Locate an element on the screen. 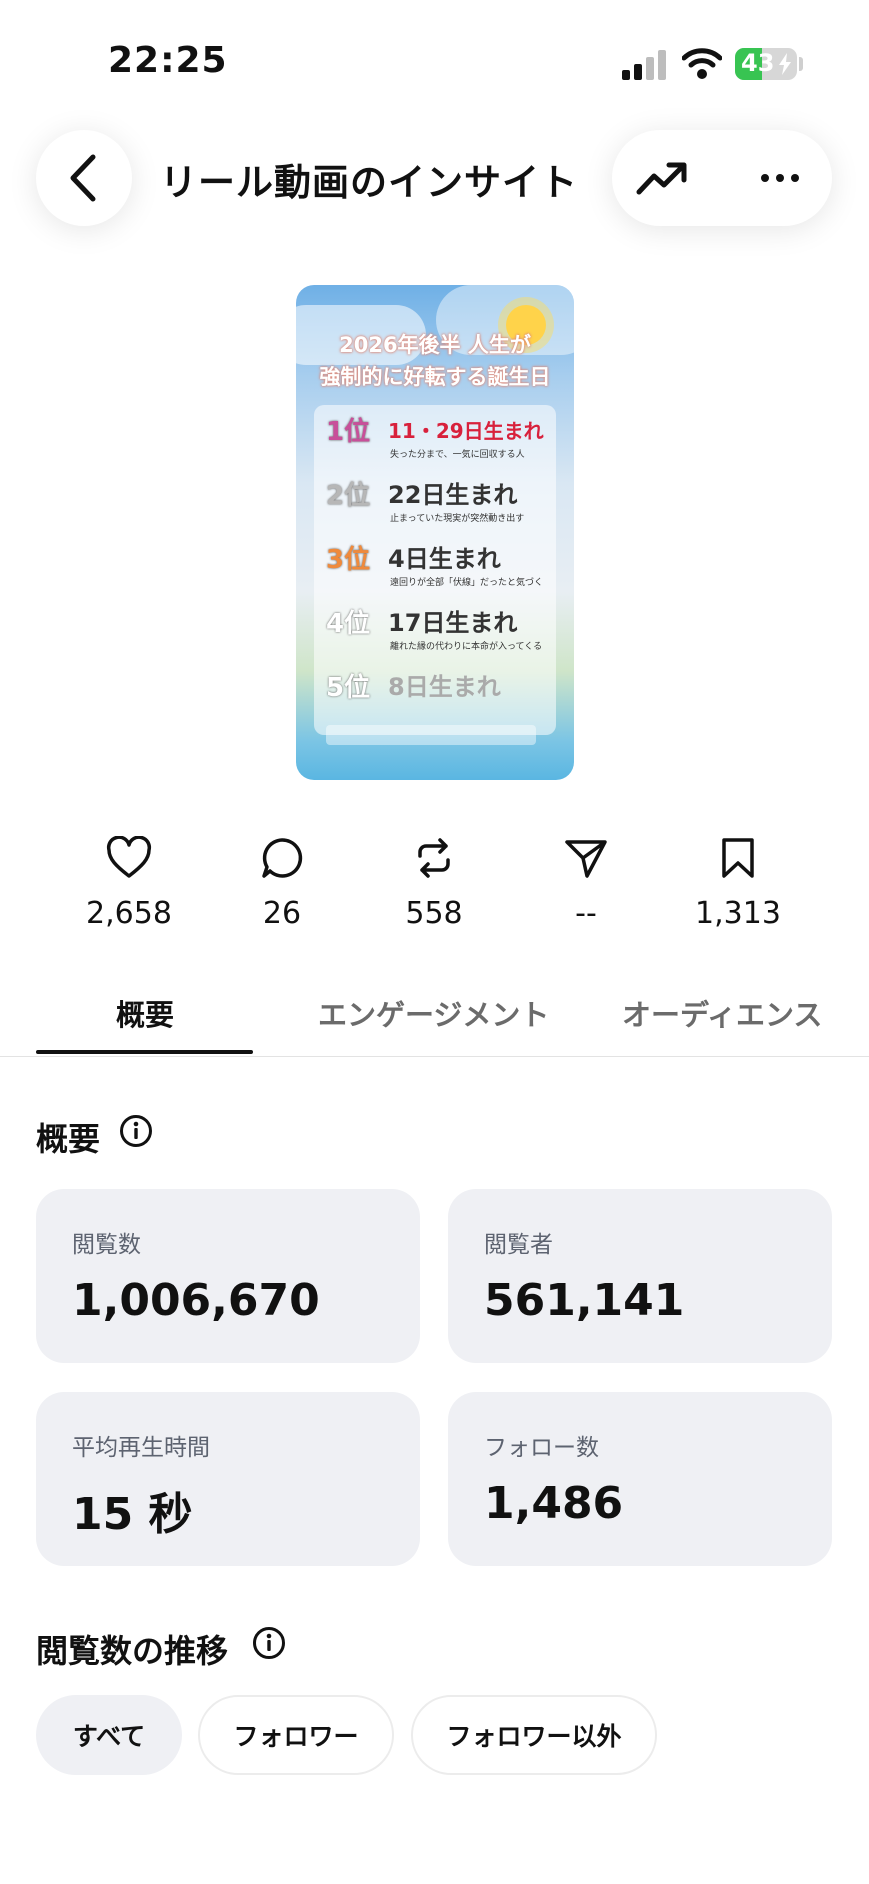 Image resolution: width=869 pixels, height=1884 pixels. shares-stat: -- is located at coordinates (586, 883).